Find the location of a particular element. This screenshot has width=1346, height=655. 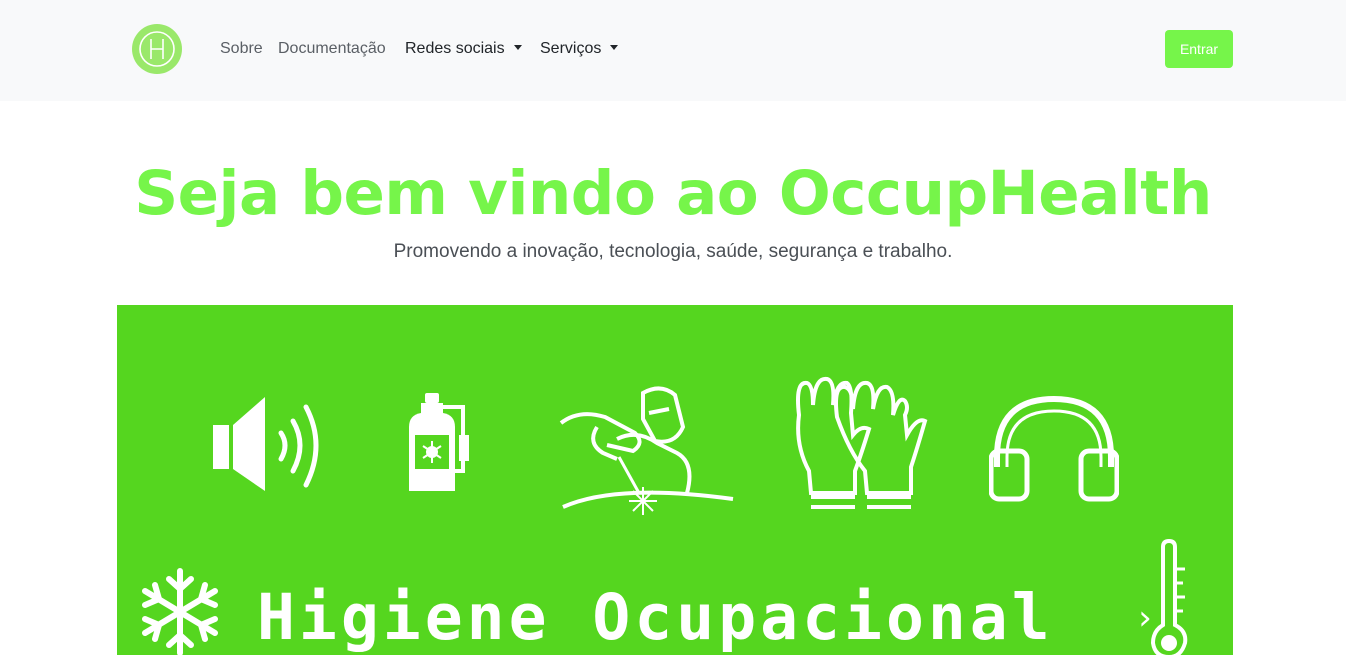

speaker-icon is located at coordinates (266, 444).